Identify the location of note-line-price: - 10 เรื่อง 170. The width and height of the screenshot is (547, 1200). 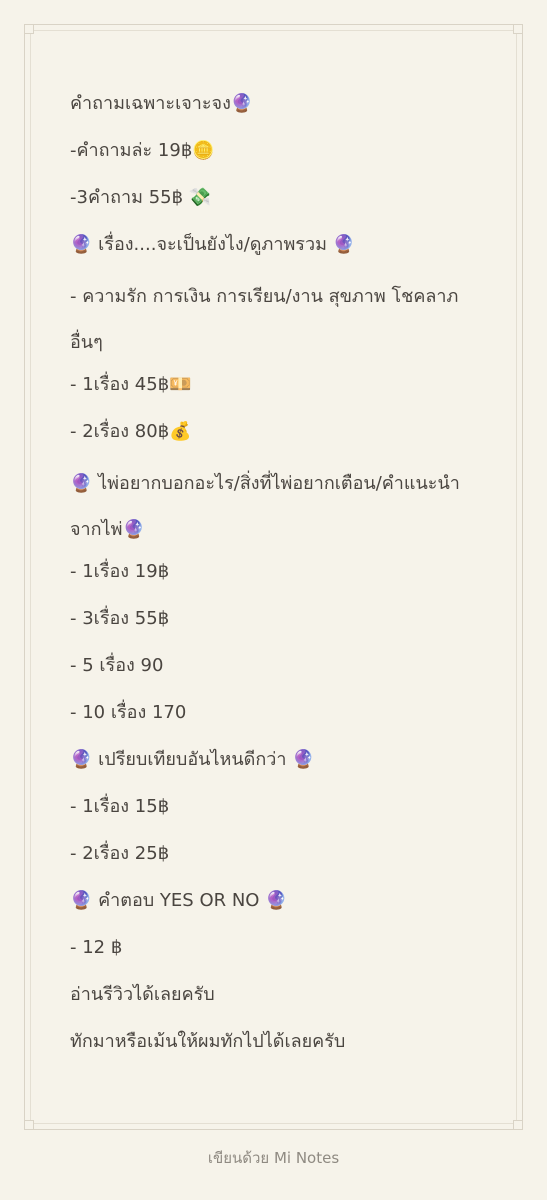
(128, 712).